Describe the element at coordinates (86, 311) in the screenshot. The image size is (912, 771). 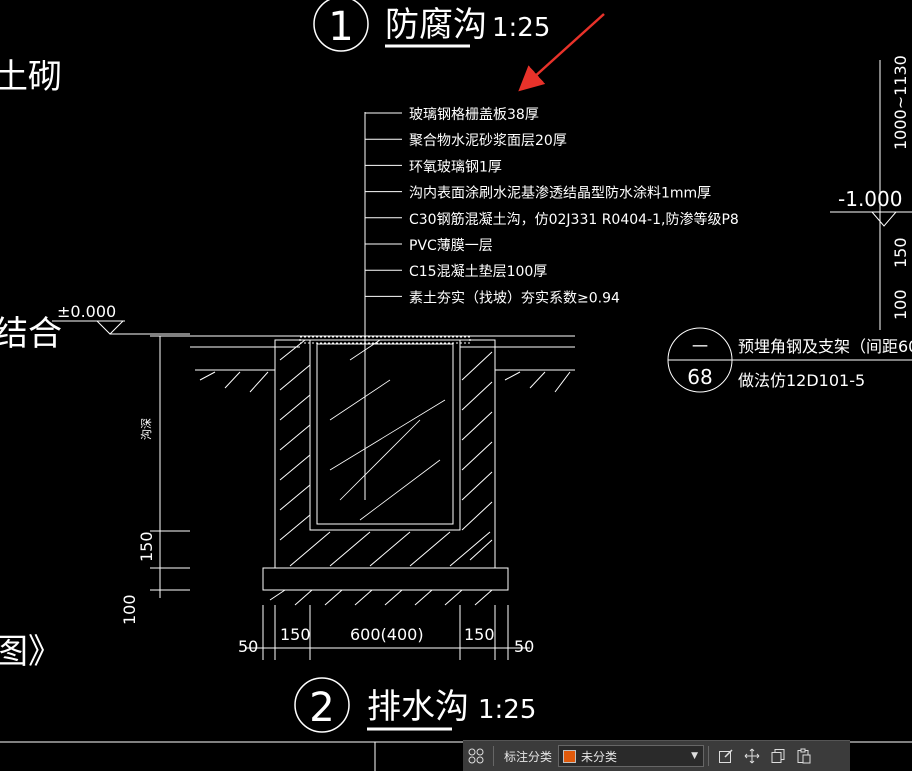
I see `ground-level-text: ±0.000` at that location.